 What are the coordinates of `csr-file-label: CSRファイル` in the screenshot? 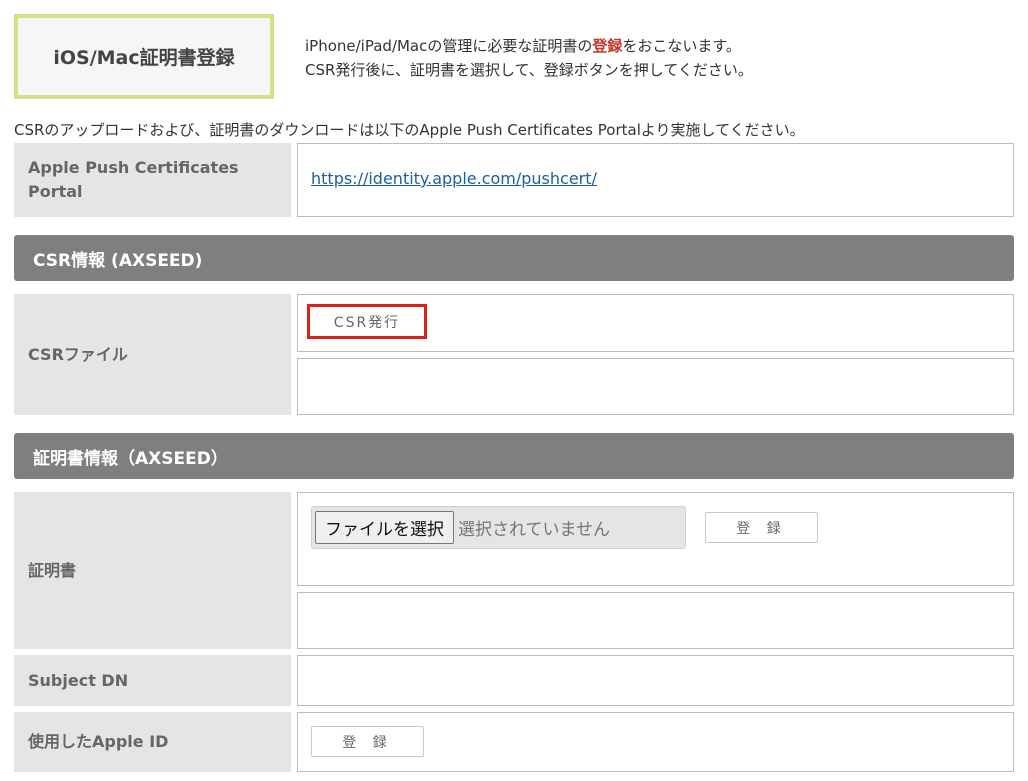 It's located at (78, 354).